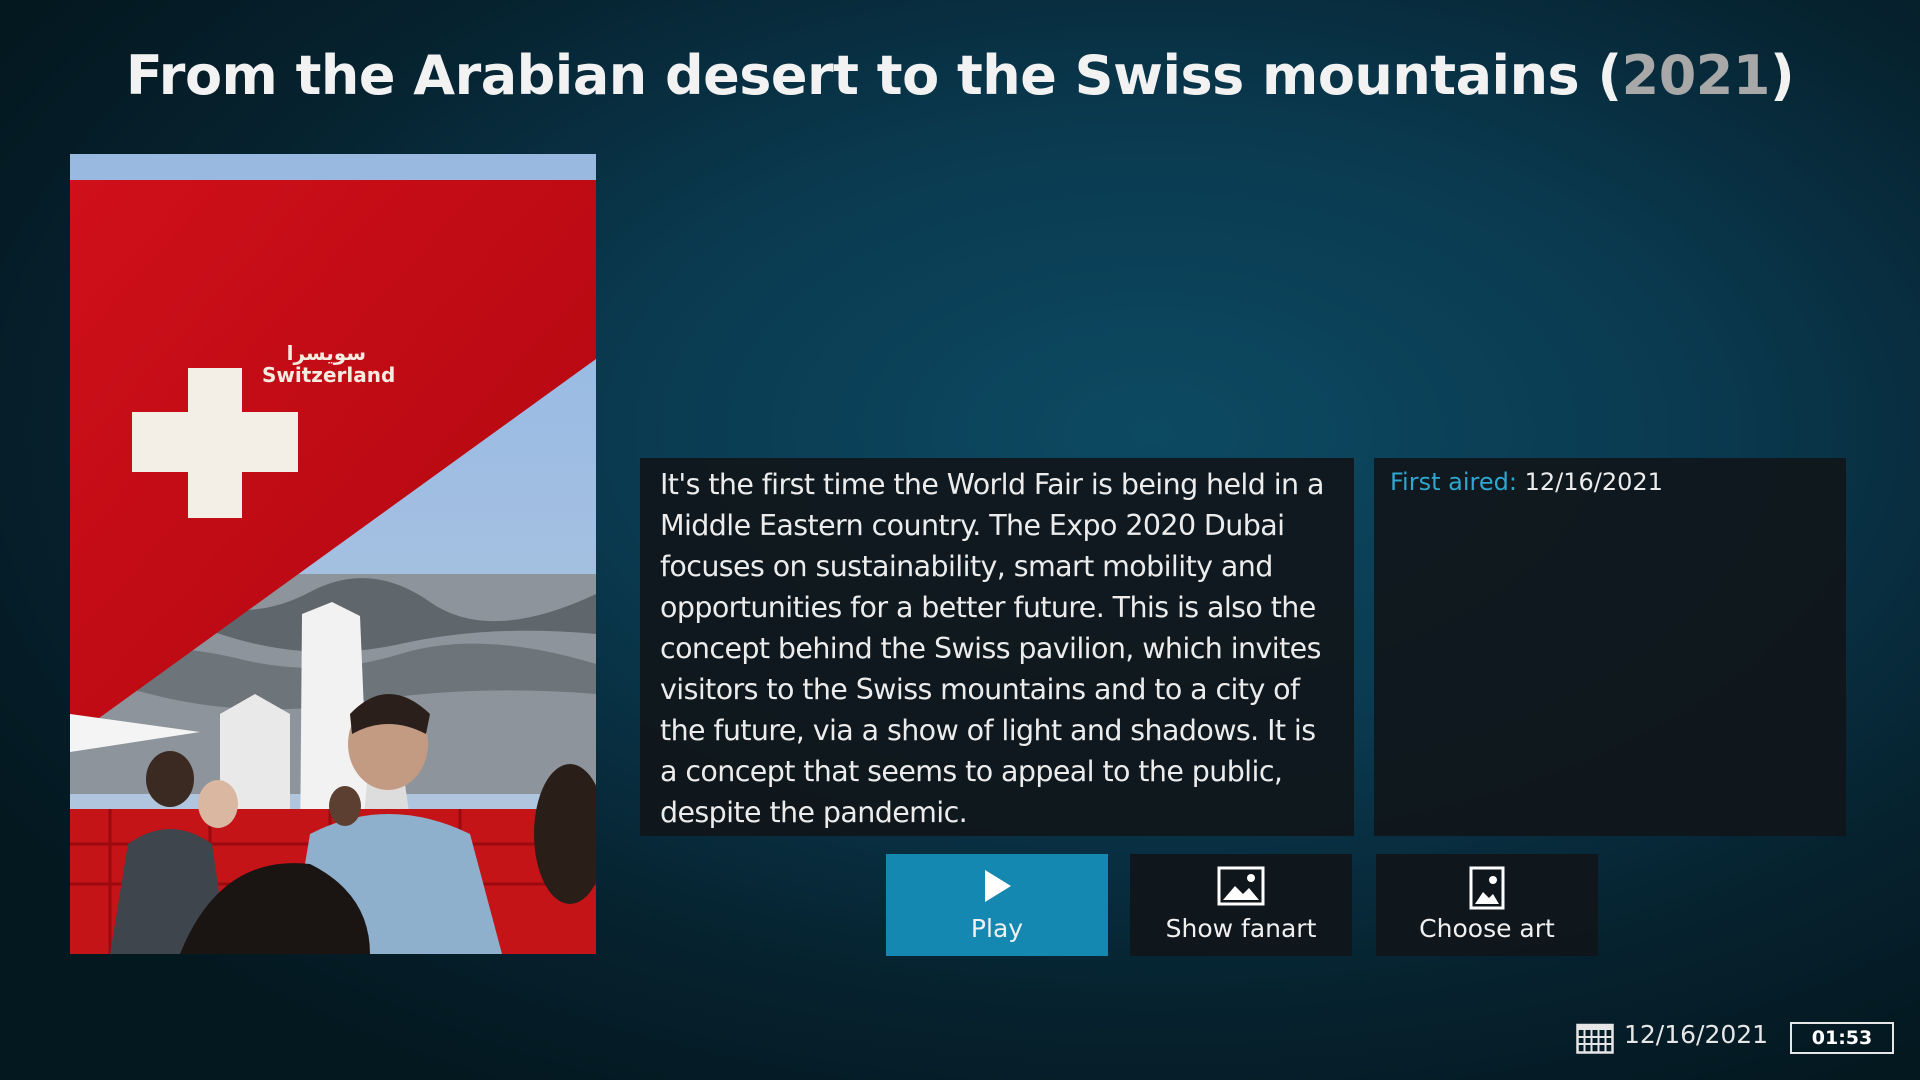 The height and width of the screenshot is (1080, 1920). What do you see at coordinates (1487, 888) in the screenshot?
I see `choose-art-icon` at bounding box center [1487, 888].